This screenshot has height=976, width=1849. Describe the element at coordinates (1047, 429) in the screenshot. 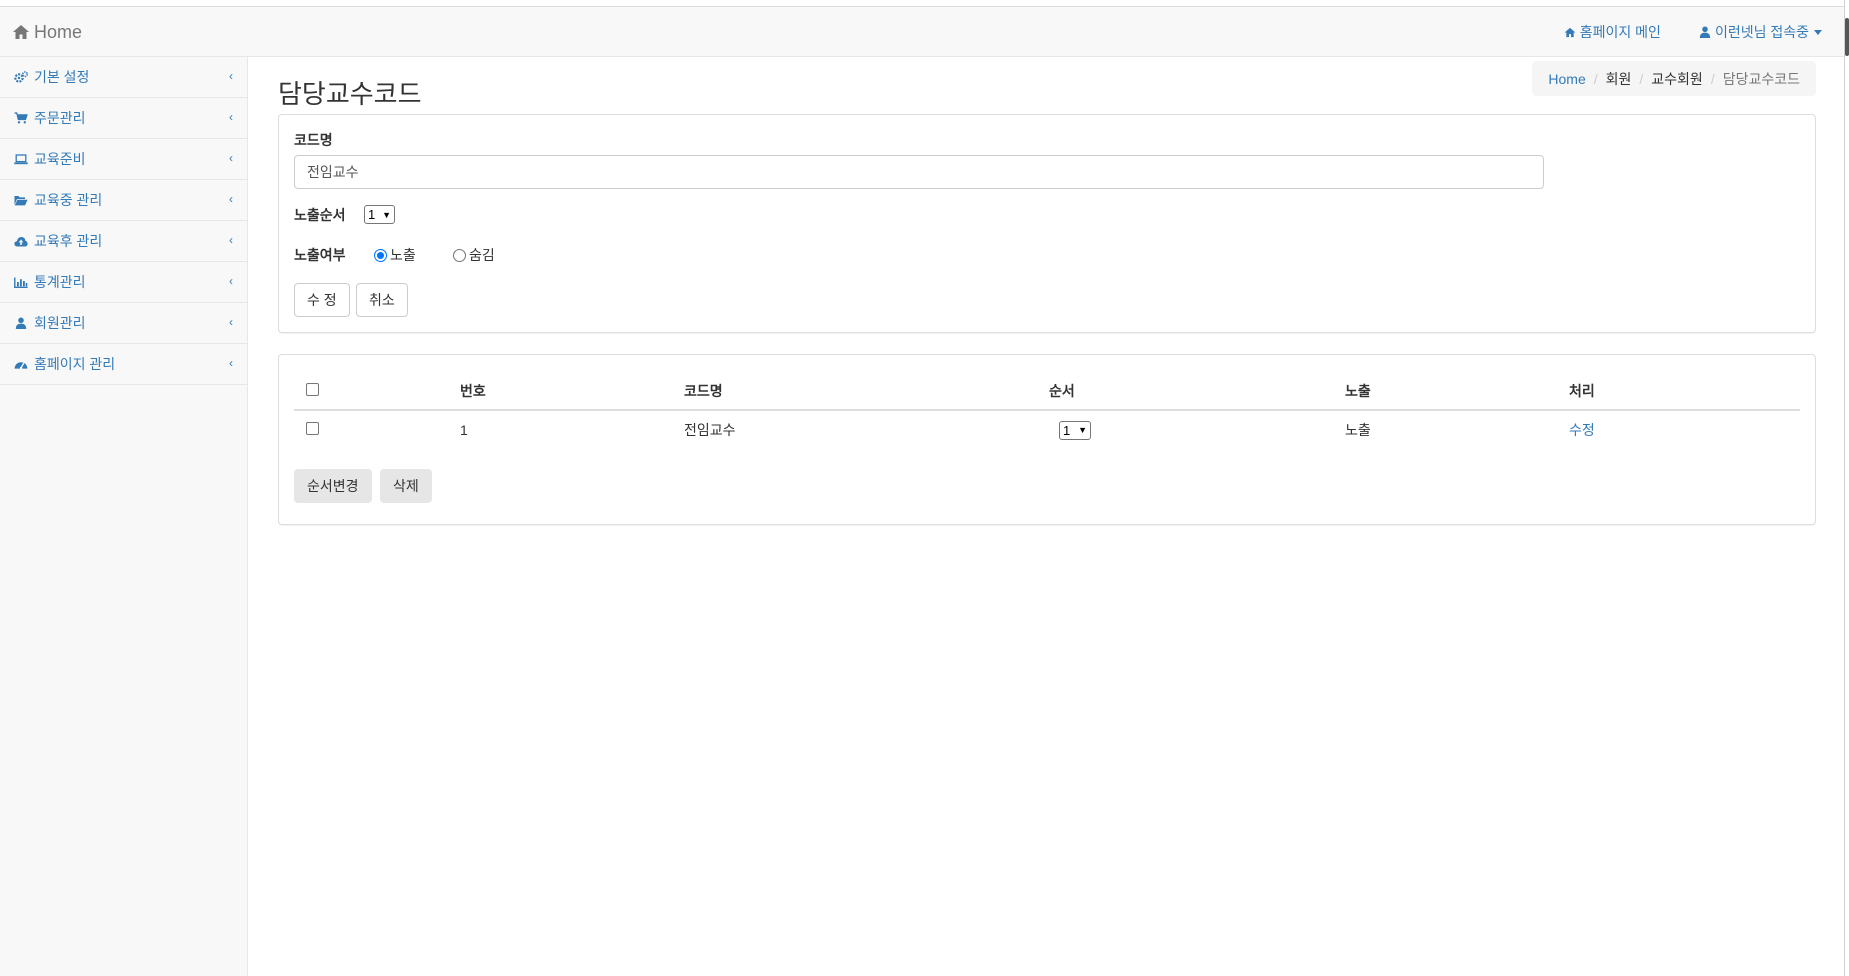

I see `table-row: 1 전임교수 1 ▼ 노출 수정` at that location.